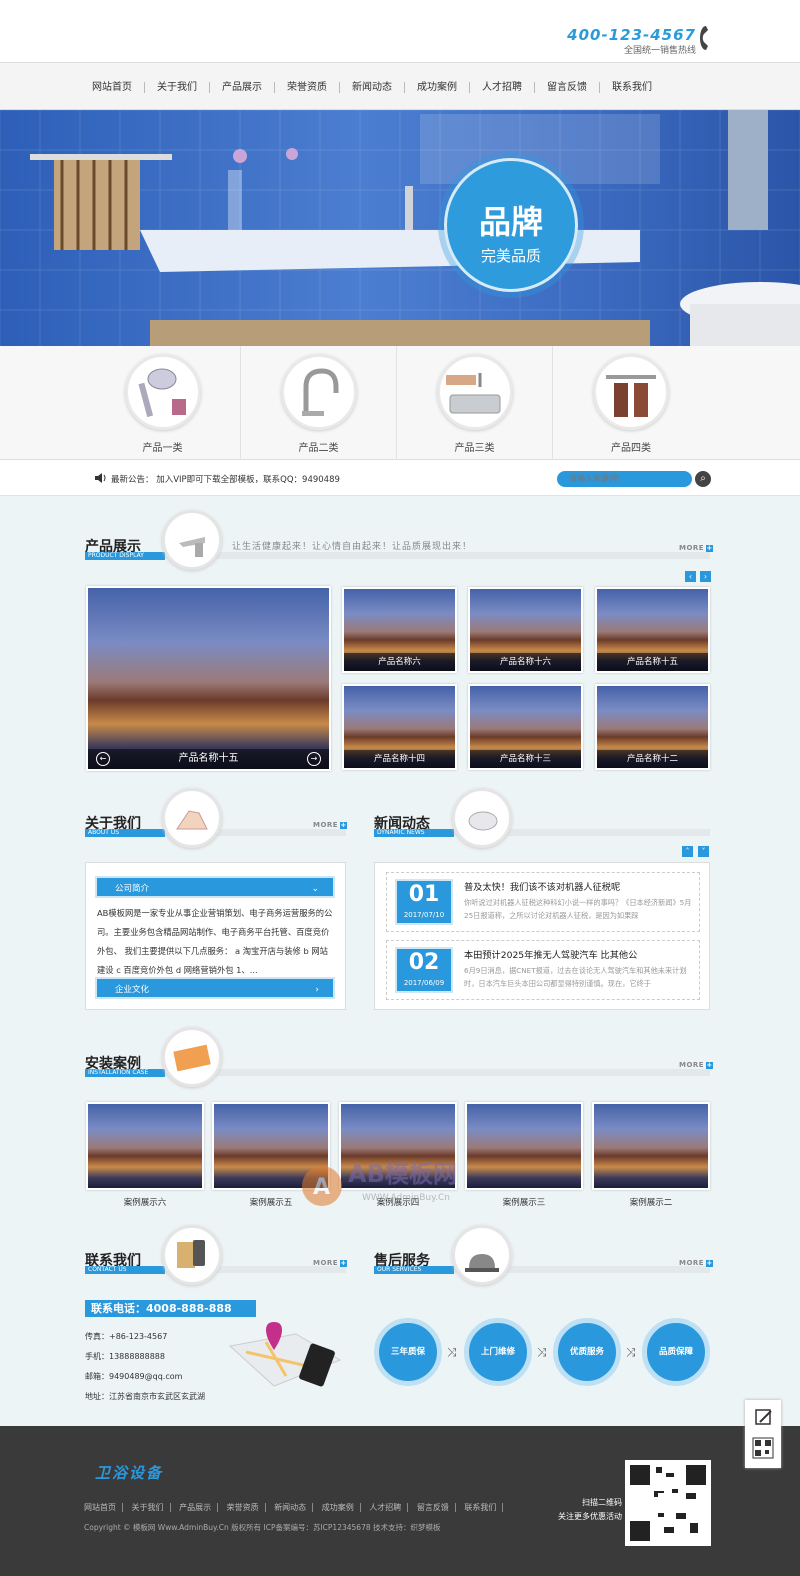 The image size is (800, 1576). What do you see at coordinates (474, 448) in the screenshot?
I see `category-label: 产品三类` at bounding box center [474, 448].